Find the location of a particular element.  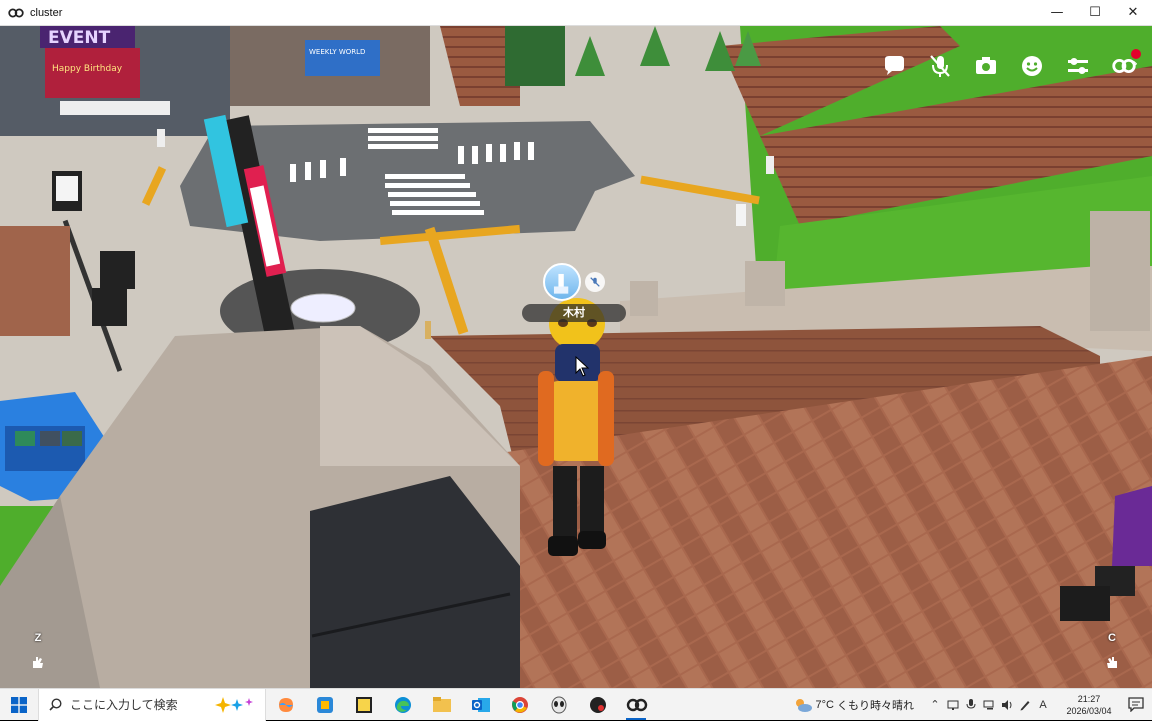

edge-icon is located at coordinates (402, 704).